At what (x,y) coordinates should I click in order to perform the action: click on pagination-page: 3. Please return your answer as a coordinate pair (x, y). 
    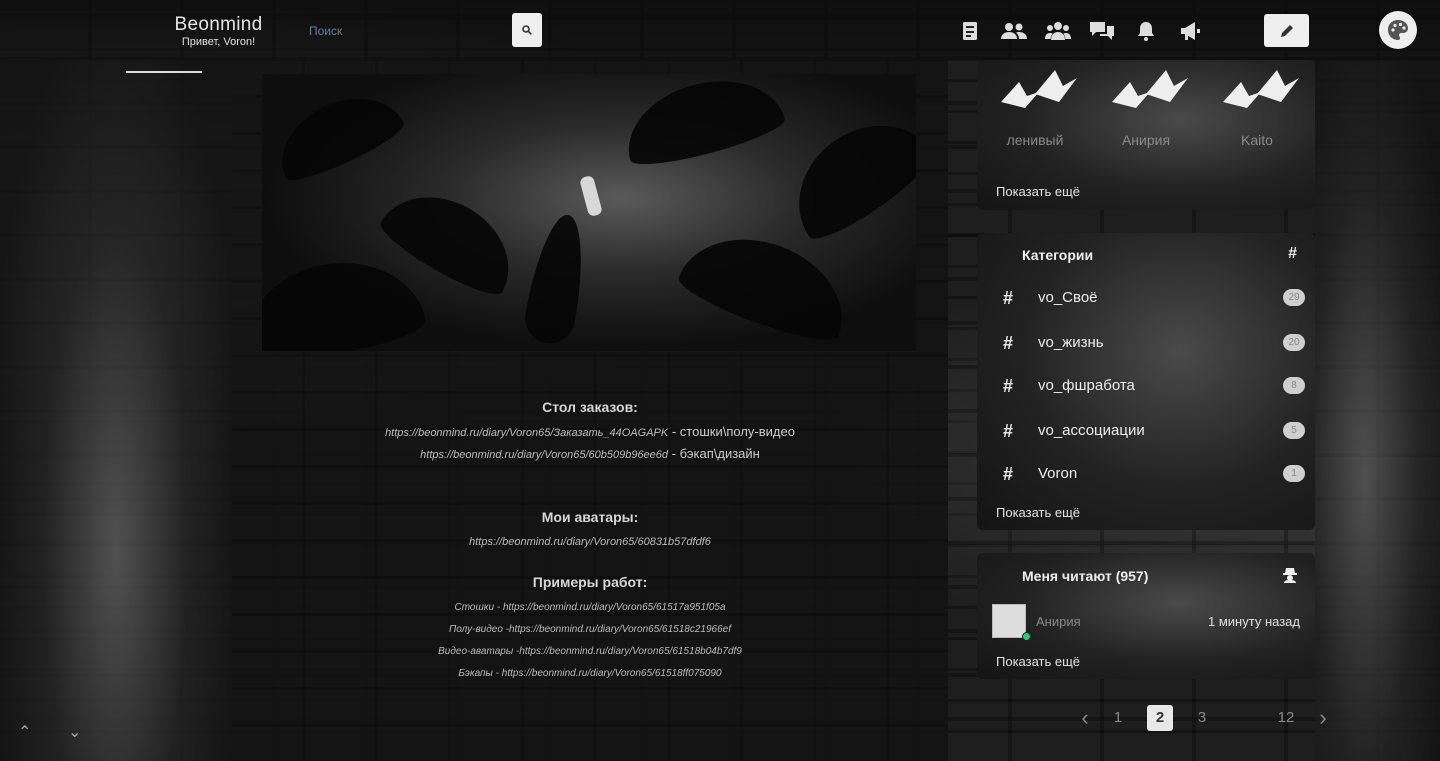
    Looking at the image, I should click on (1202, 718).